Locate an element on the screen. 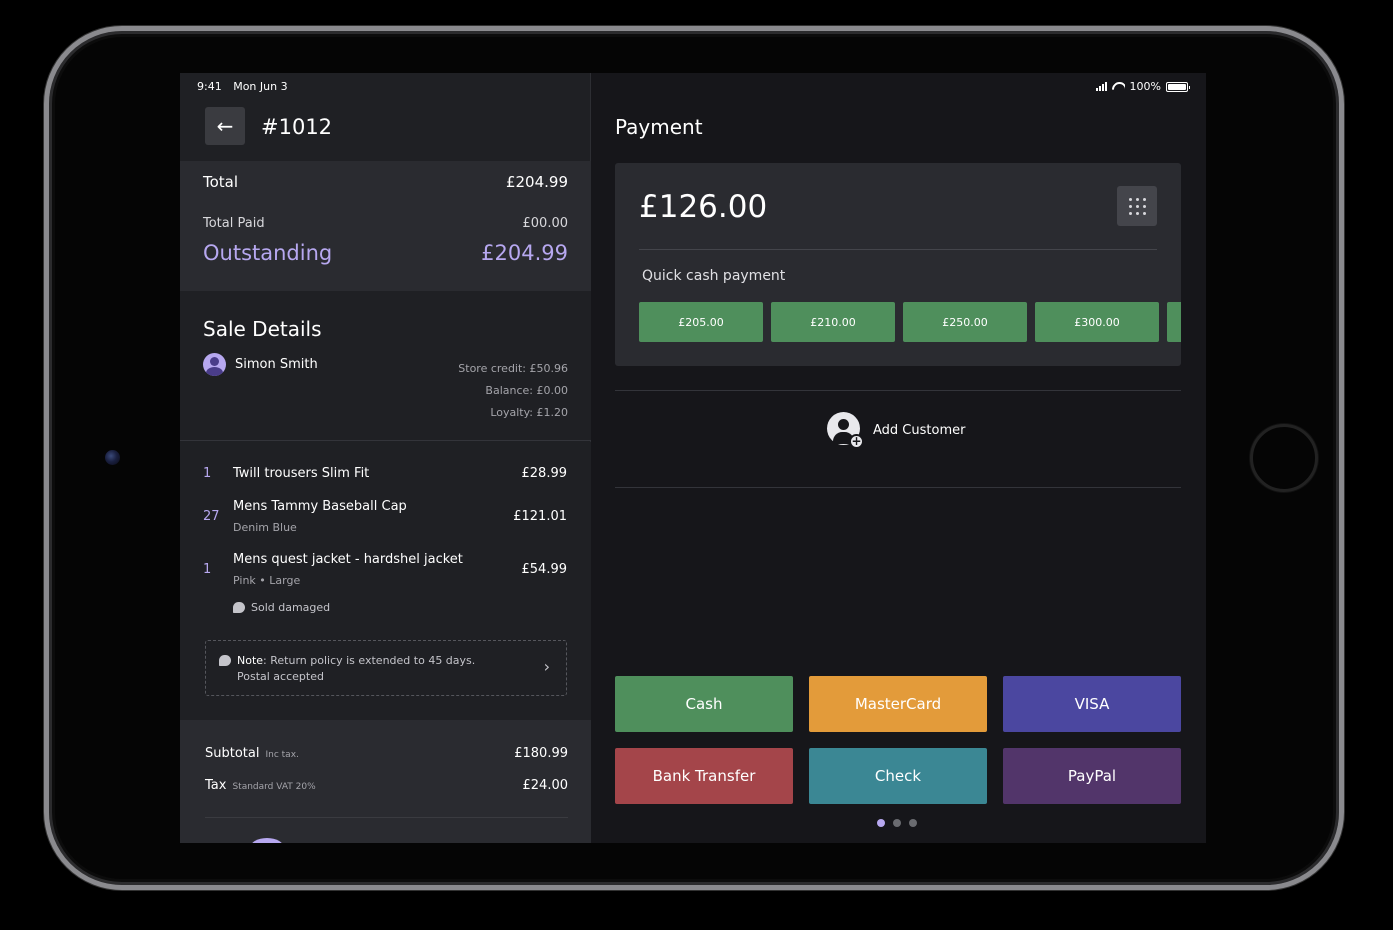  subtotal-label: Subtotal is located at coordinates (232, 753).